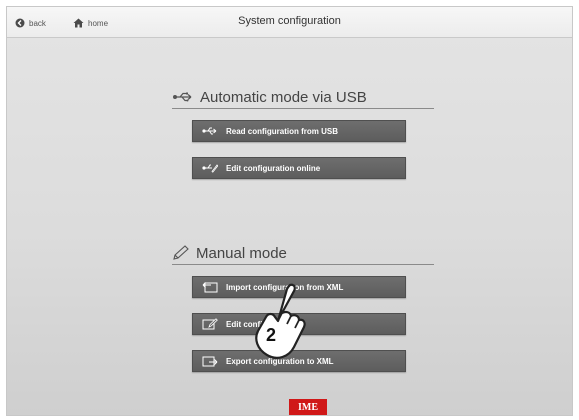 The width and height of the screenshot is (579, 420). I want to click on page-title: System configuration, so click(289, 21).